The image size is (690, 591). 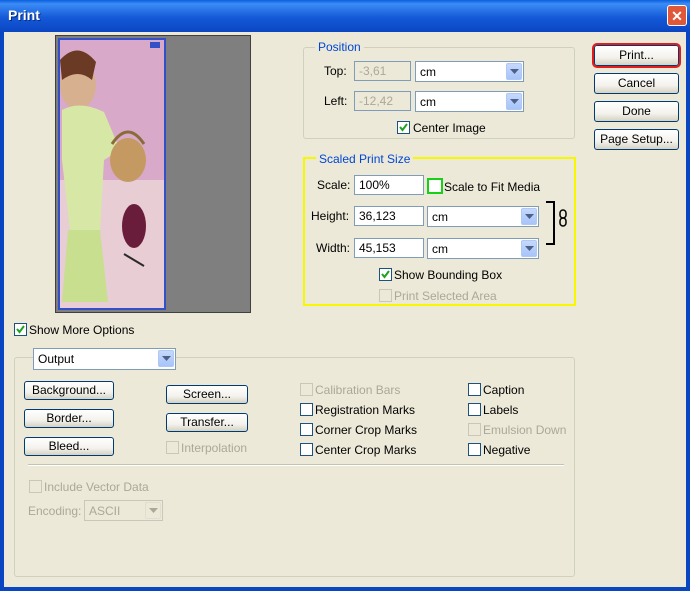 I want to click on encoding-value: ASCII, so click(x=105, y=511).